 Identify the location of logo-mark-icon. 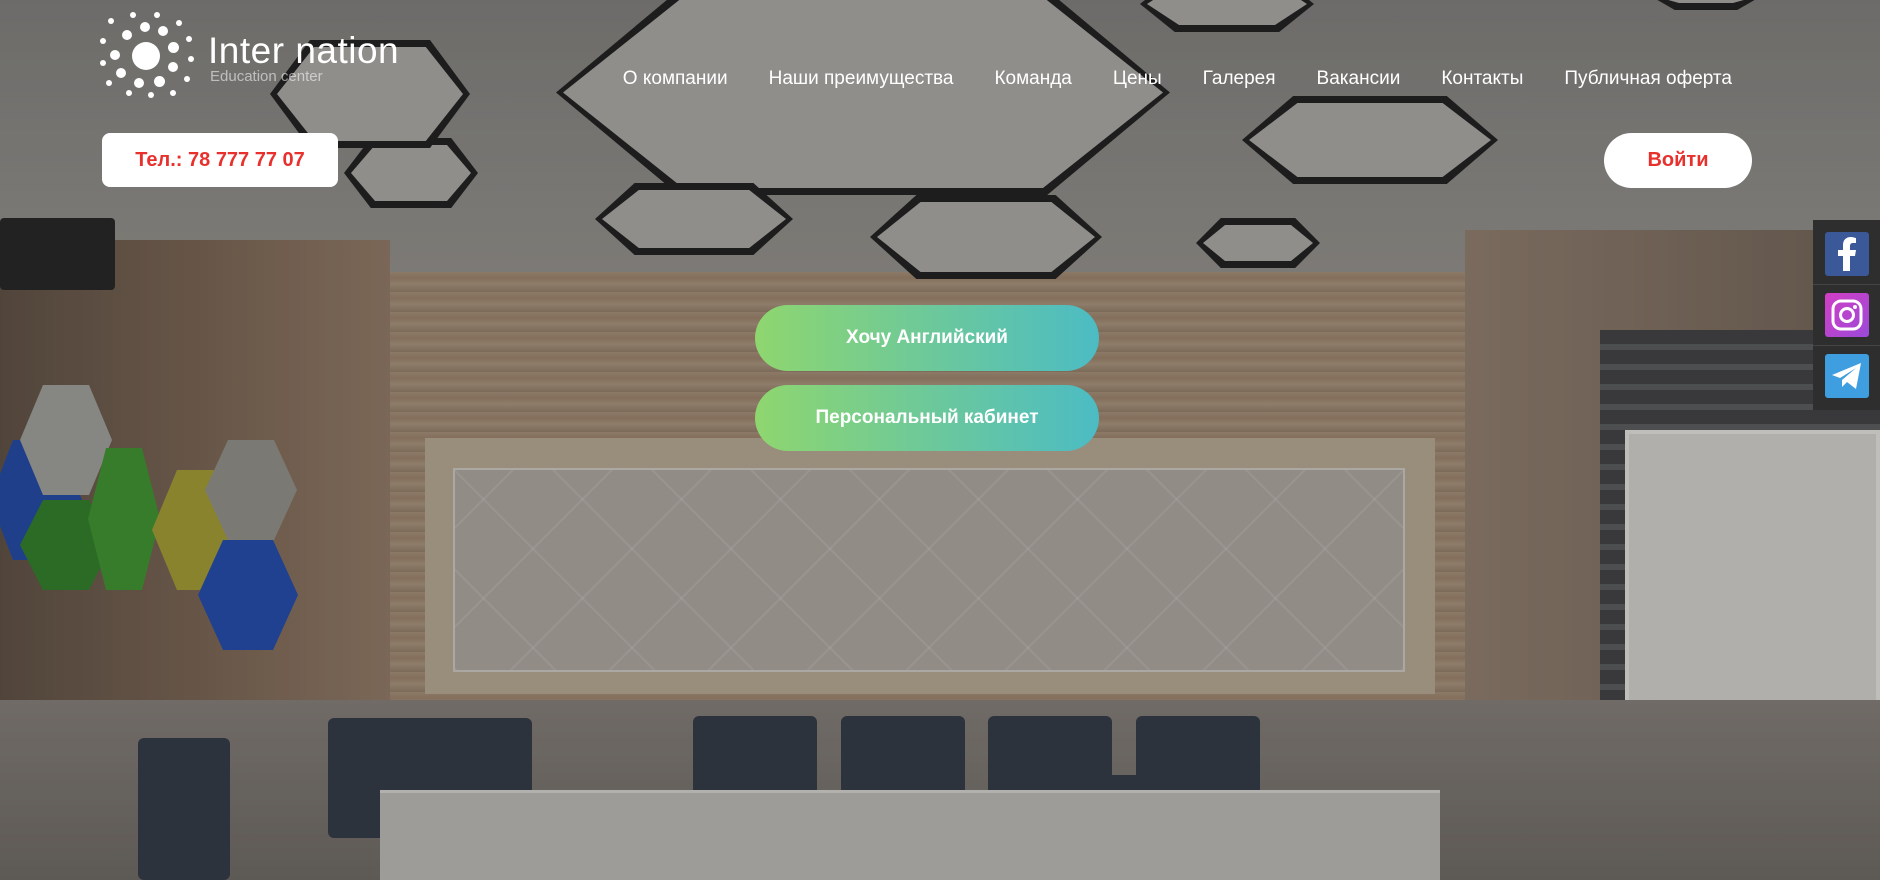
(148, 55).